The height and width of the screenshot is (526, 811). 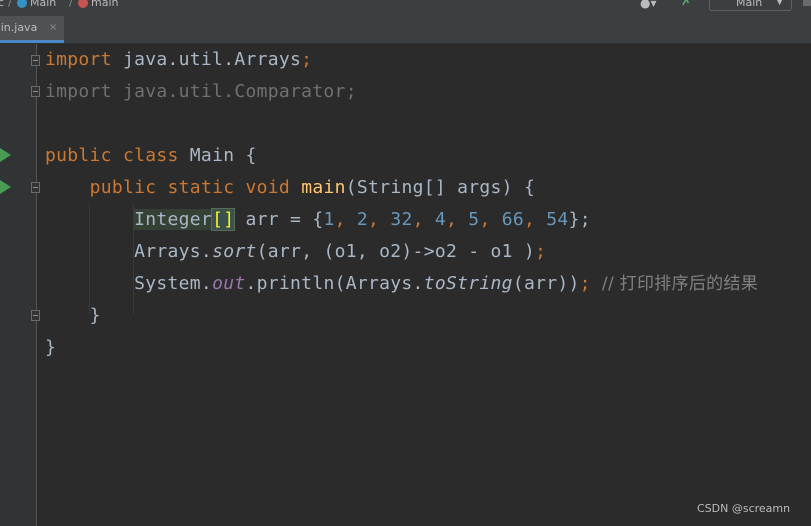 I want to click on run-configuration-label: Main, so click(x=749, y=4).